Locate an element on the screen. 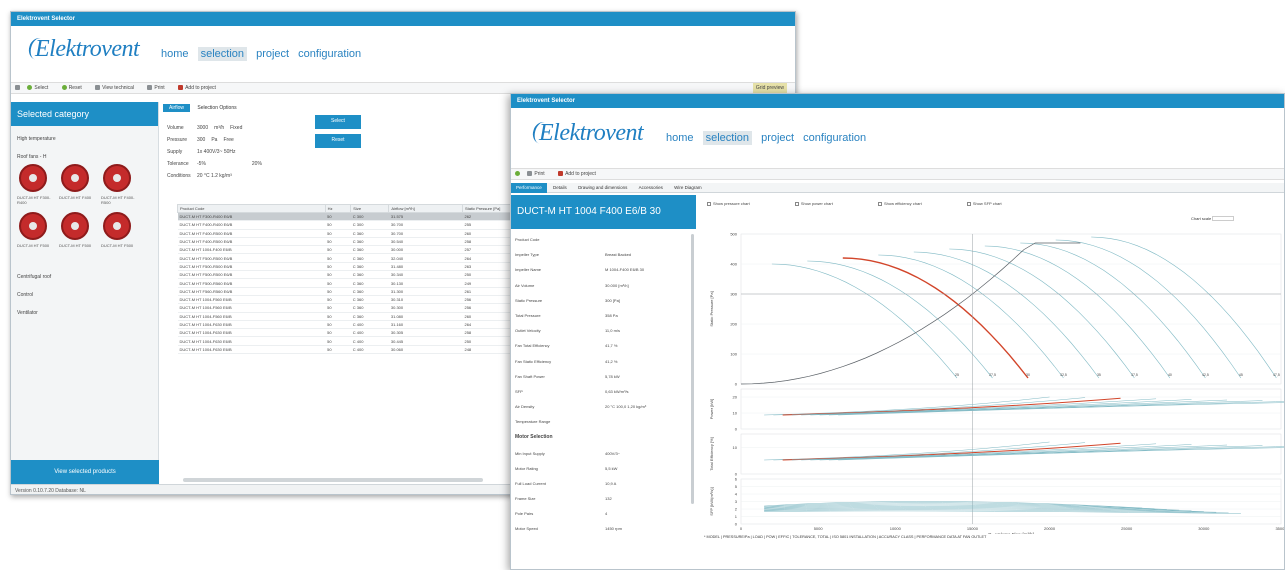 This screenshot has height=570, width=1285. property-row: Static Pressure 300 [Pa] is located at coordinates (567, 300).